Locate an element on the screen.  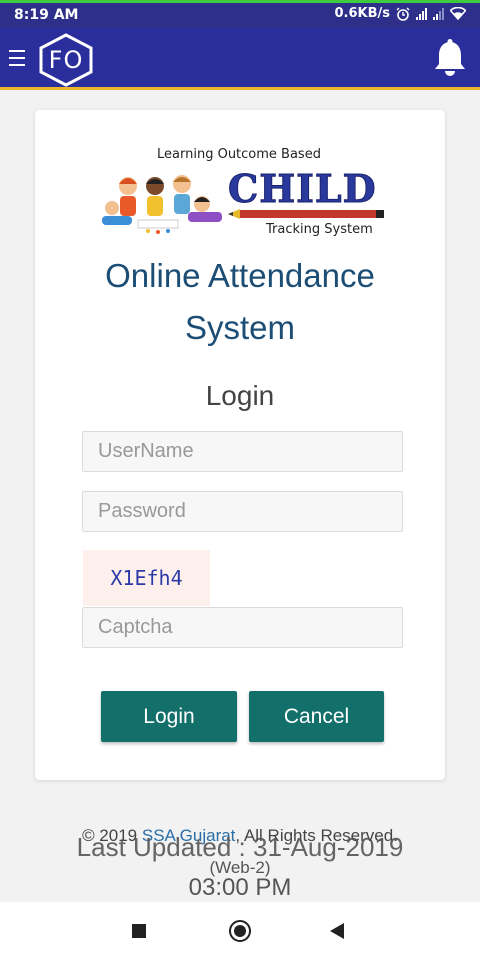
captcha-input is located at coordinates (242, 627).